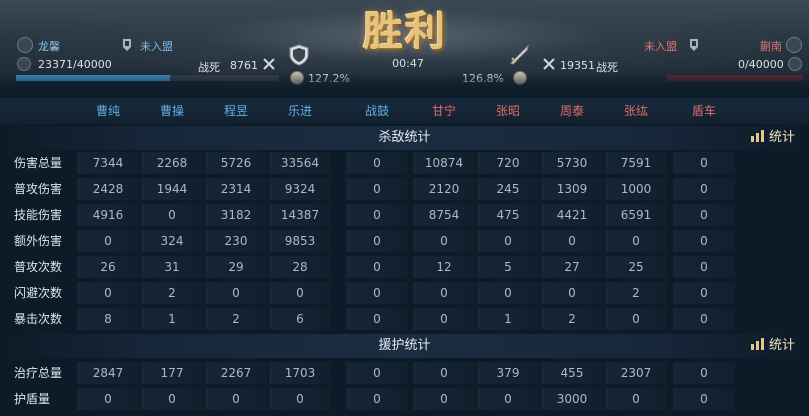 This screenshot has height=416, width=809. What do you see at coordinates (49, 46) in the screenshot?
I see `left-player-name: 龙馨` at bounding box center [49, 46].